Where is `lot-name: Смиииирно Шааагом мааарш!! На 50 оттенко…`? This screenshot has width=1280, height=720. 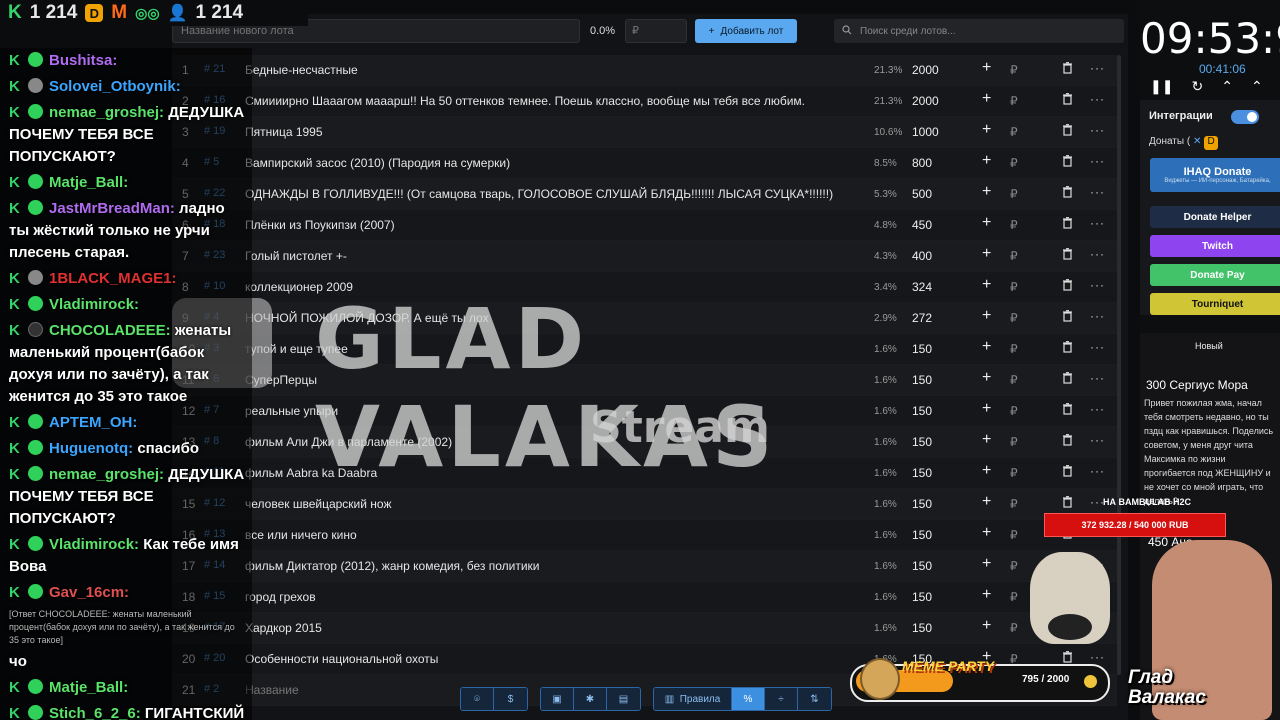 lot-name: Смиииирно Шааагом мааарш!! На 50 оттенко… is located at coordinates (545, 101).